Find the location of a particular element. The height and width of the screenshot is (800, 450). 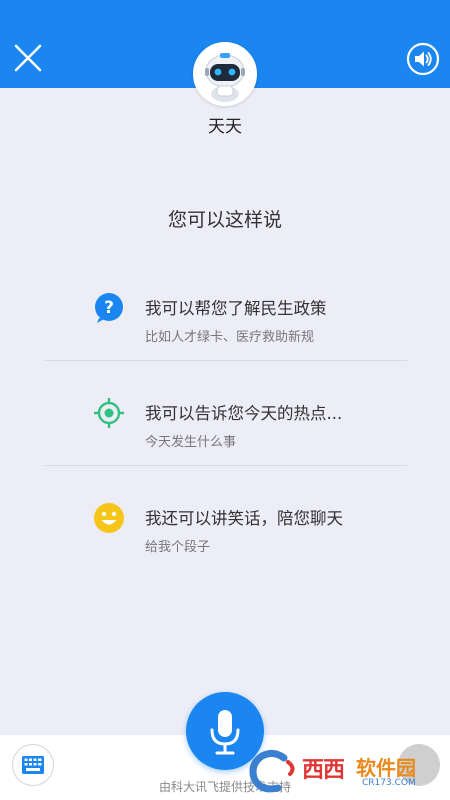

suggestion-title: 我可以帮您了解民生政策 is located at coordinates (236, 308).